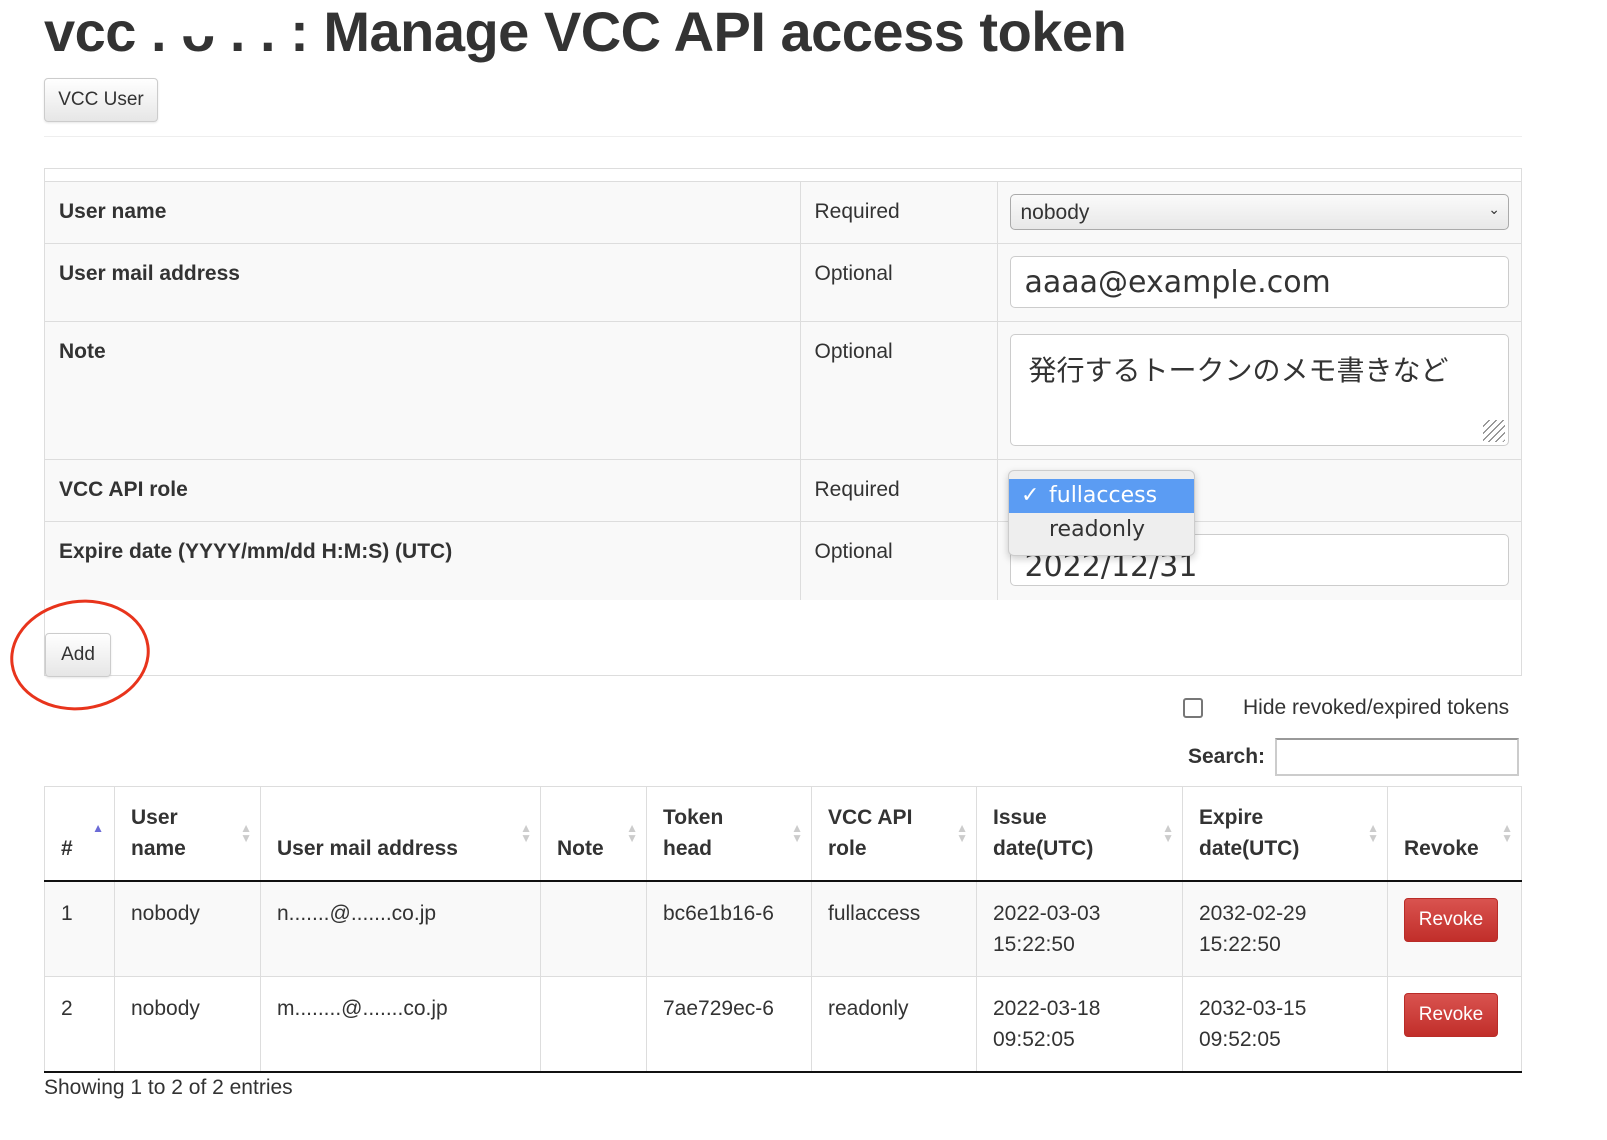  I want to click on col-role: VCC API role ▲ ▼, so click(894, 834).